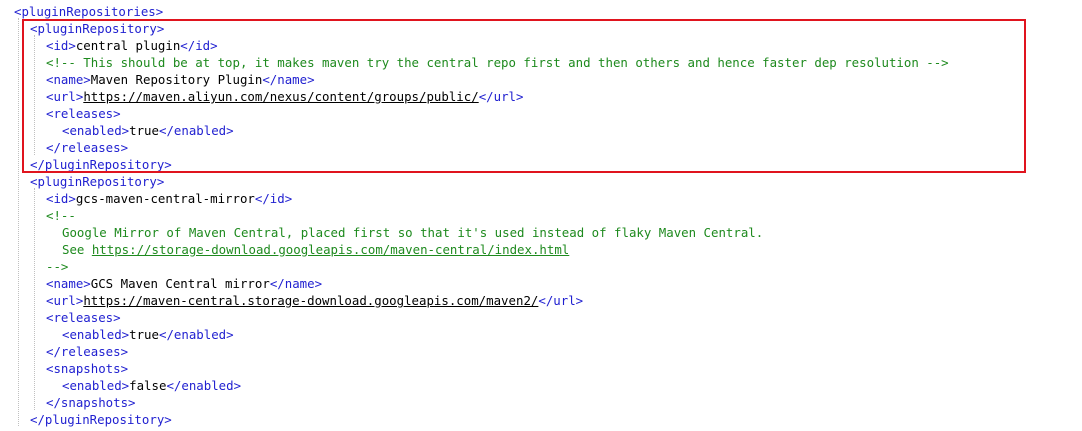 The image size is (1082, 431). I want to click on code-line: <pluginRepository>, so click(97, 181).